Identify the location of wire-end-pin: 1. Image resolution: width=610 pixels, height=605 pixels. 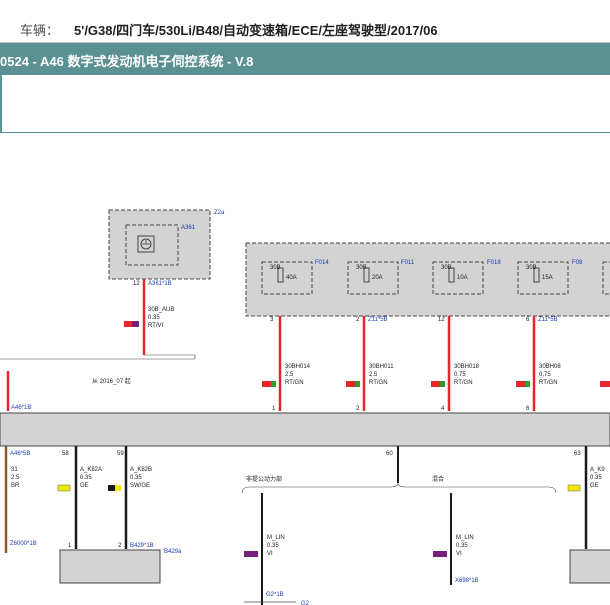
(70, 546).